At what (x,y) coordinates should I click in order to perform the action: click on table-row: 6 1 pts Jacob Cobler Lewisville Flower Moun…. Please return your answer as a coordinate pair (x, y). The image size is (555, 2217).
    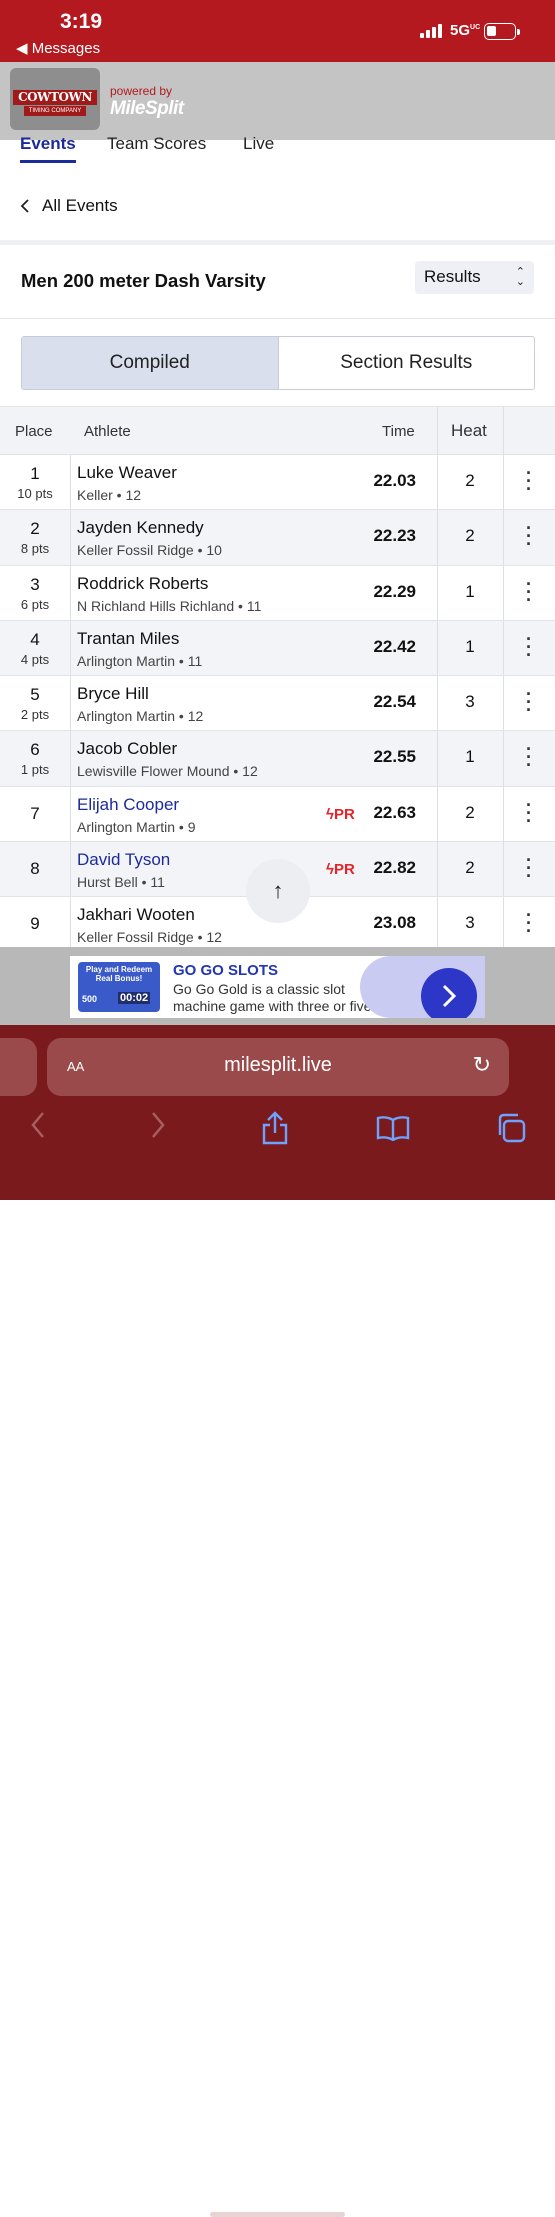
    Looking at the image, I should click on (277, 758).